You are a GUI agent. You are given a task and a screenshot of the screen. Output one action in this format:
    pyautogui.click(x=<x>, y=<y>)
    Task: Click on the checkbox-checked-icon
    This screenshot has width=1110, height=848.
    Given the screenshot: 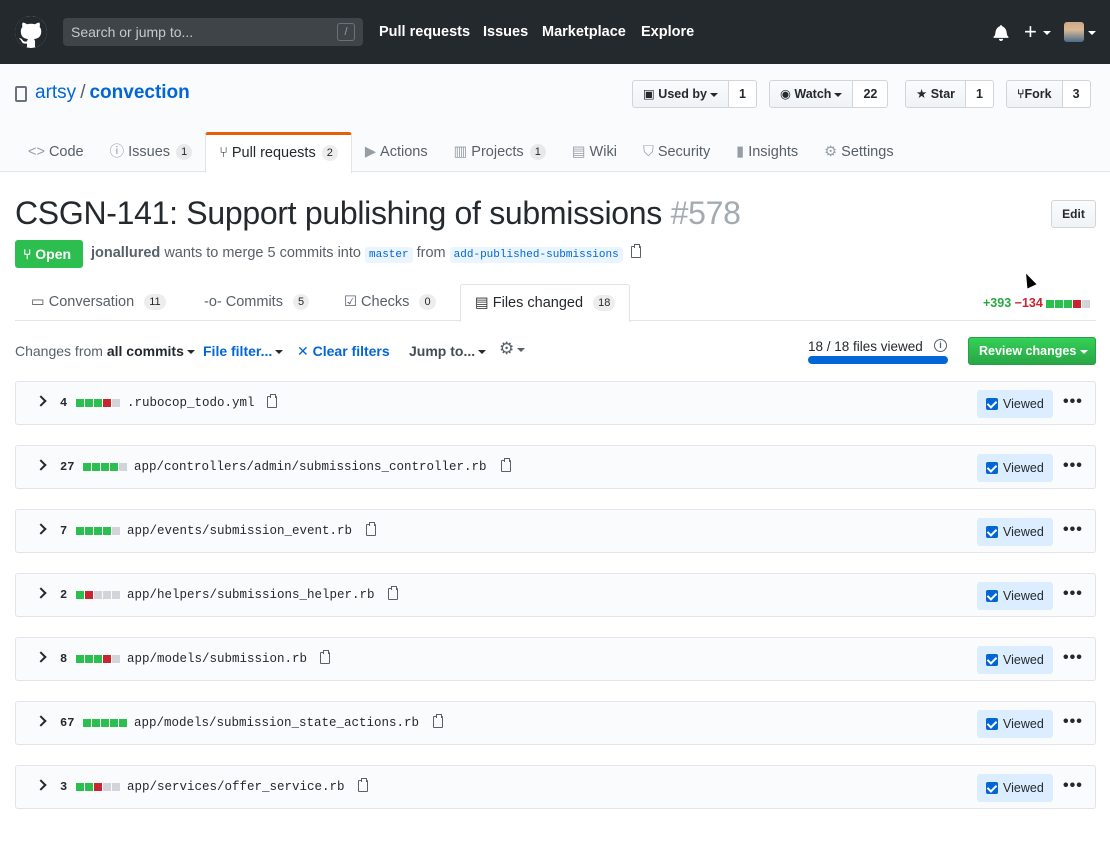 What is the action you would take?
    pyautogui.click(x=992, y=532)
    